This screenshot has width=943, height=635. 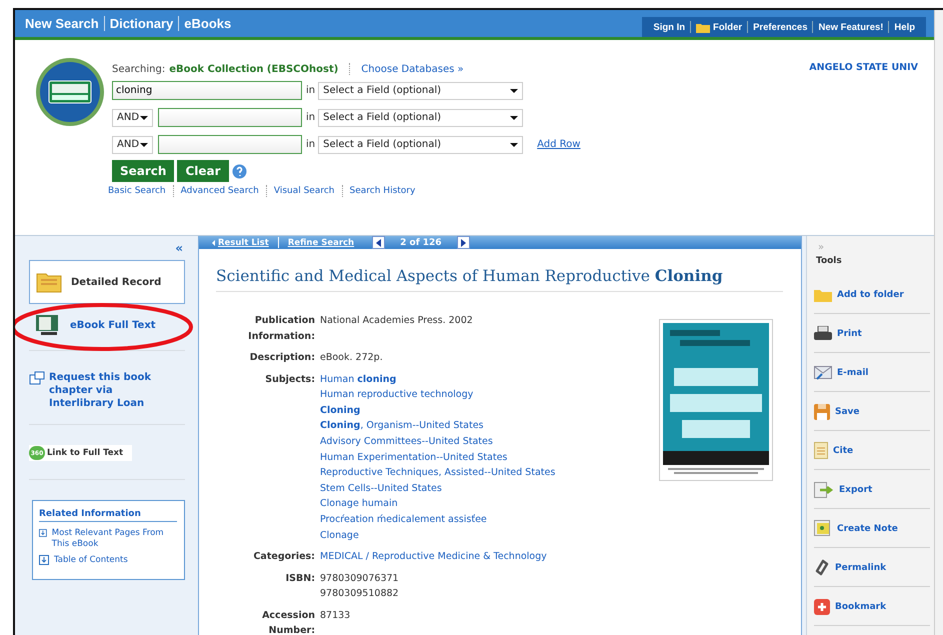 I want to click on plus-icon, so click(x=822, y=606).